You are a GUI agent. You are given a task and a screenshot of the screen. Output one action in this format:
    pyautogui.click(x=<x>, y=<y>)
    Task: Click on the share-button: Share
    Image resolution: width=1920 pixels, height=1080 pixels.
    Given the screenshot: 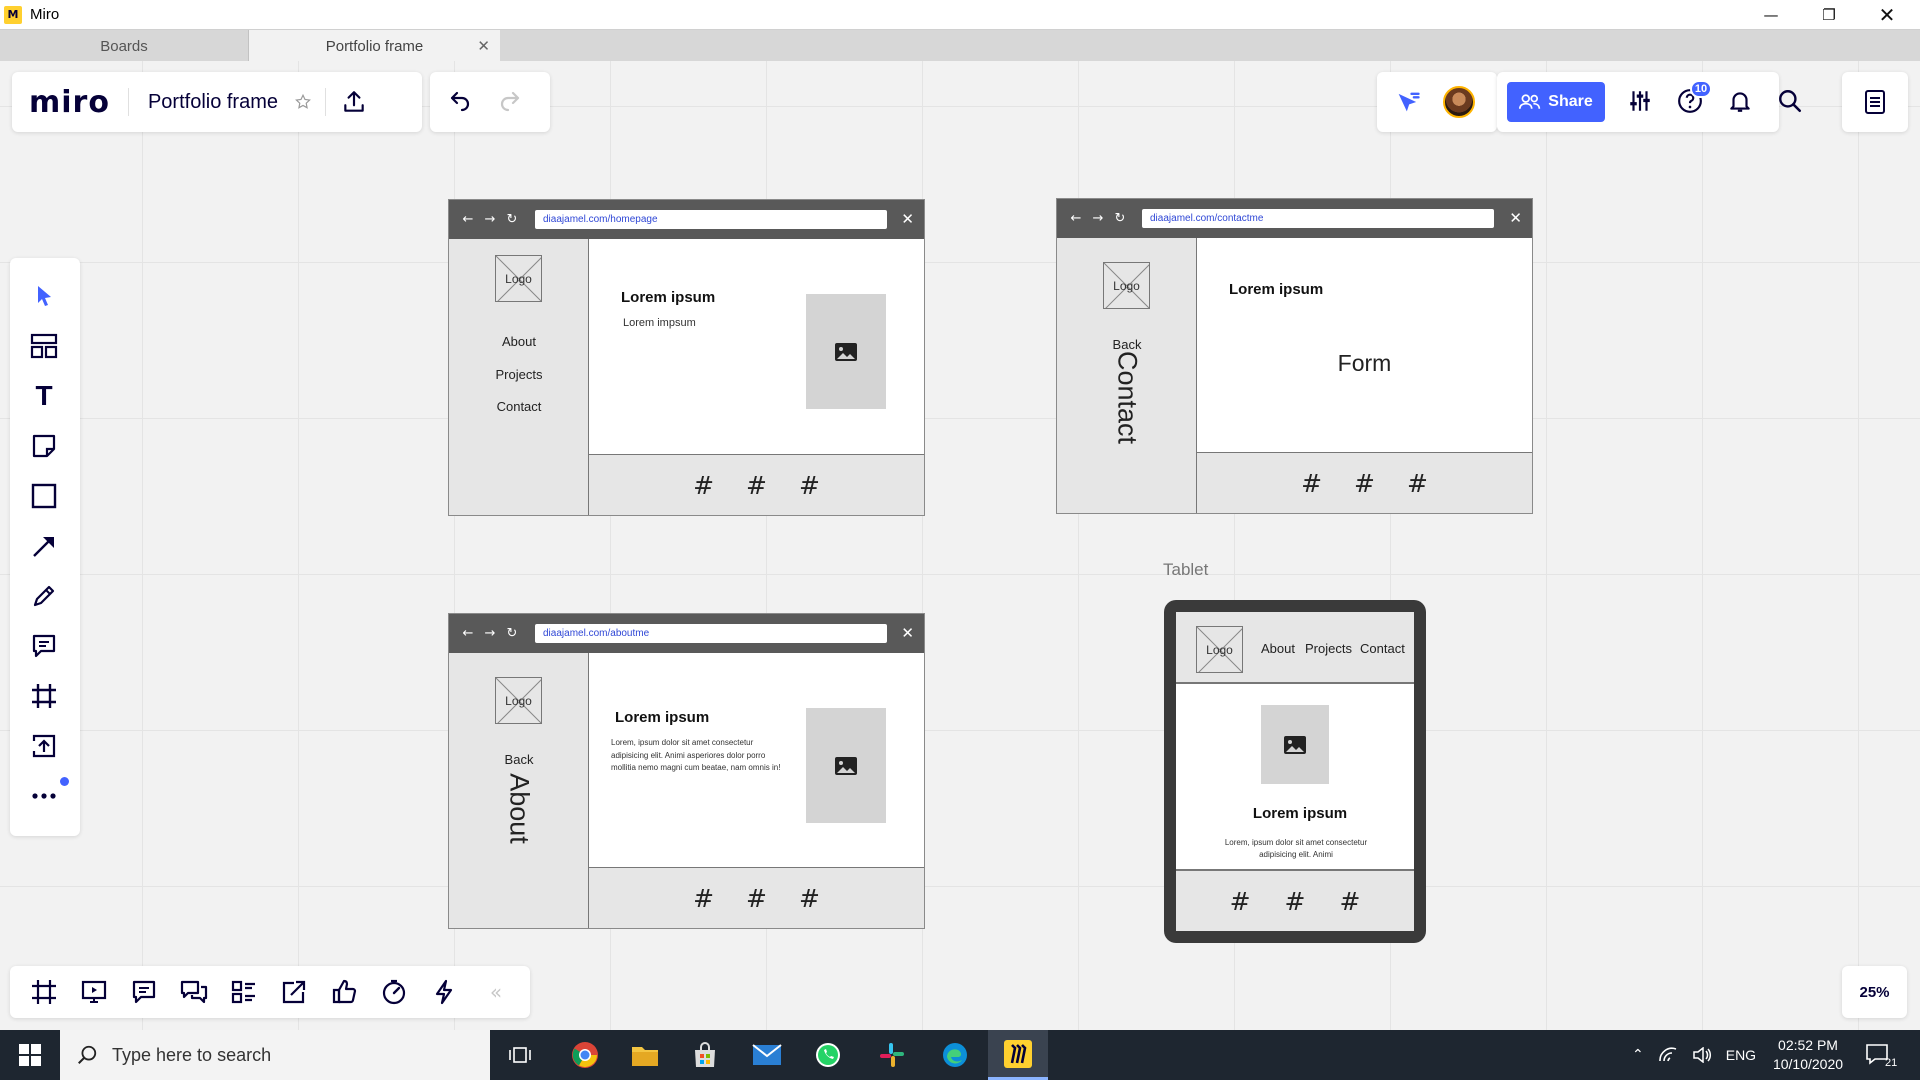 What is the action you would take?
    pyautogui.click(x=1556, y=102)
    